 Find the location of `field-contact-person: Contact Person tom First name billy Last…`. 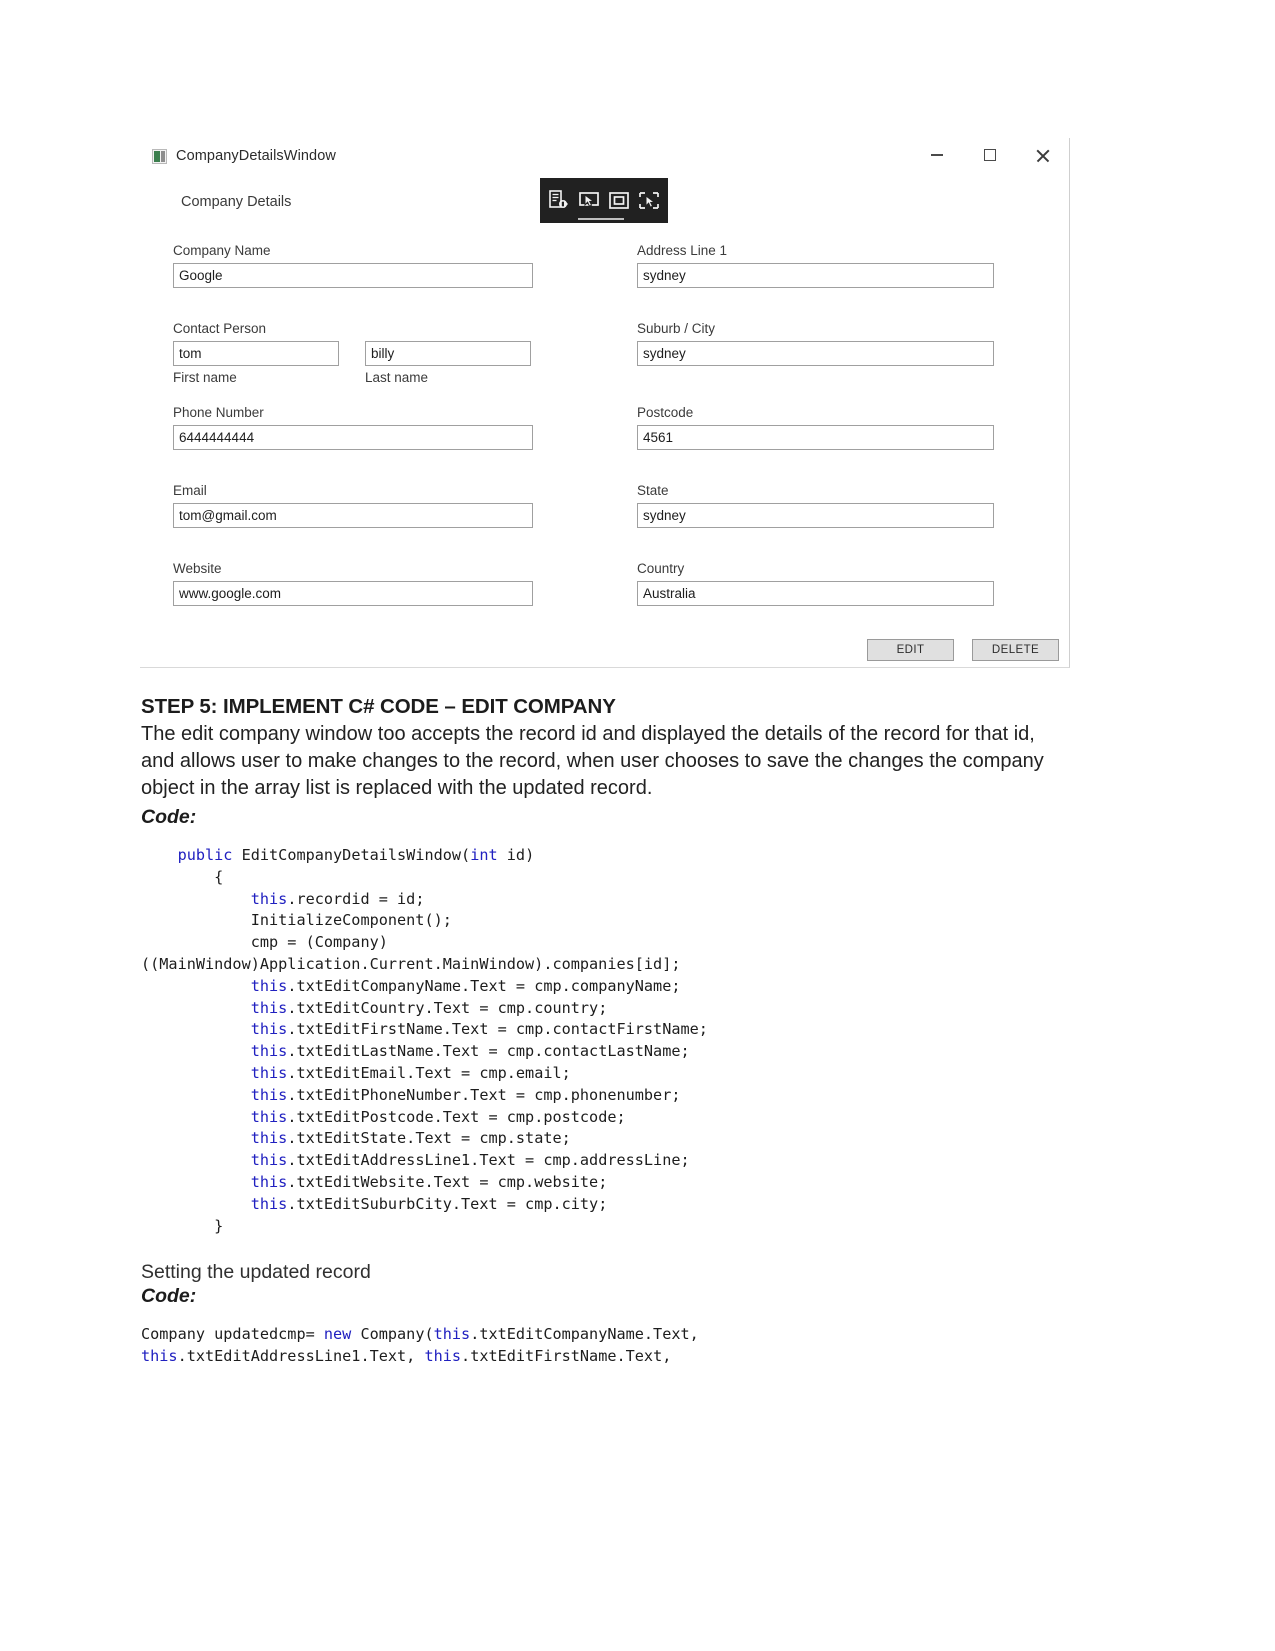

field-contact-person: Contact Person tom First name billy Last… is located at coordinates (353, 353).